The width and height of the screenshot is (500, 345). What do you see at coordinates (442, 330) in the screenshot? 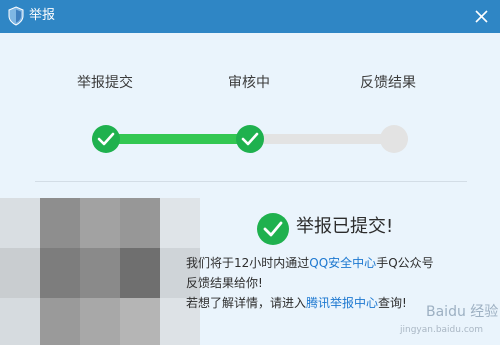
I see `watermark-sub: jingyan.baidu.com` at bounding box center [442, 330].